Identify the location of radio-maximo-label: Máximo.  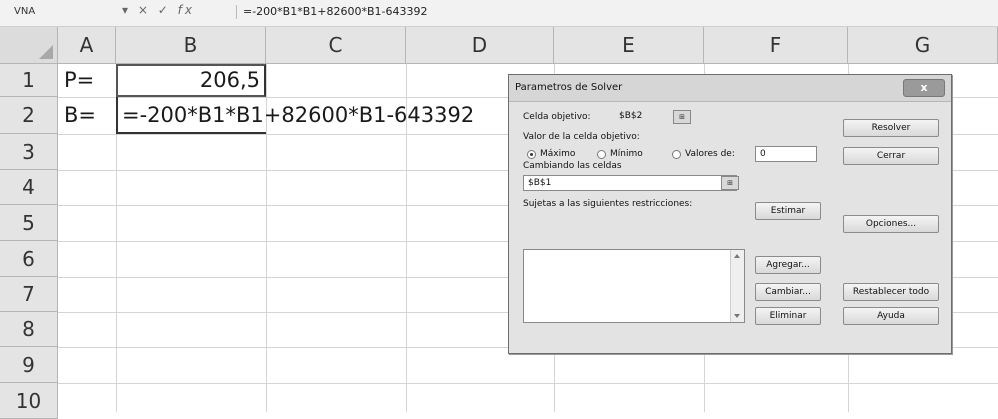
(558, 154).